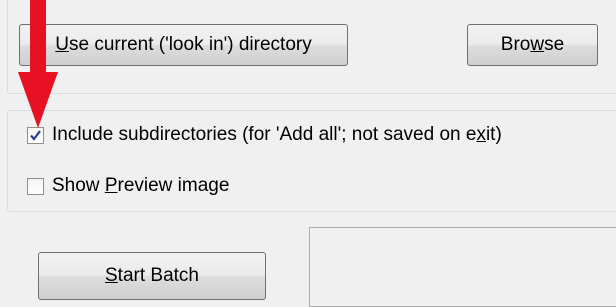  I want to click on button-accelerator: w, so click(537, 44).